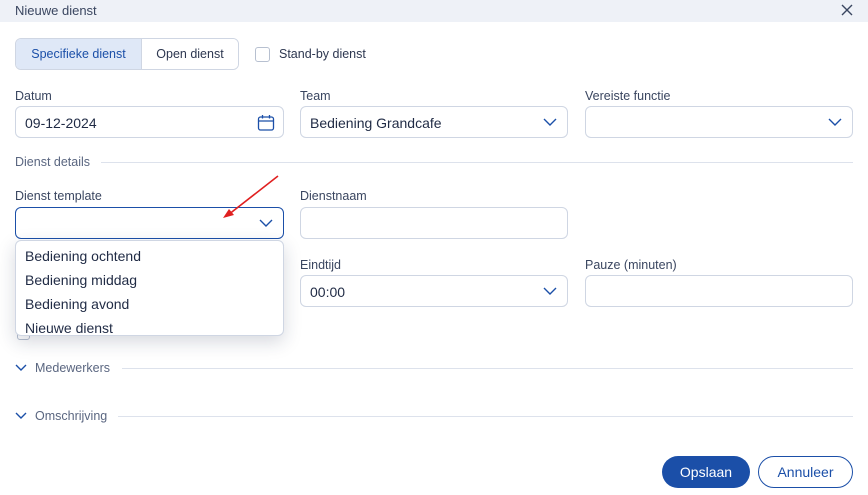 Image resolution: width=868 pixels, height=495 pixels. I want to click on cancel-button: Annuleer, so click(805, 472).